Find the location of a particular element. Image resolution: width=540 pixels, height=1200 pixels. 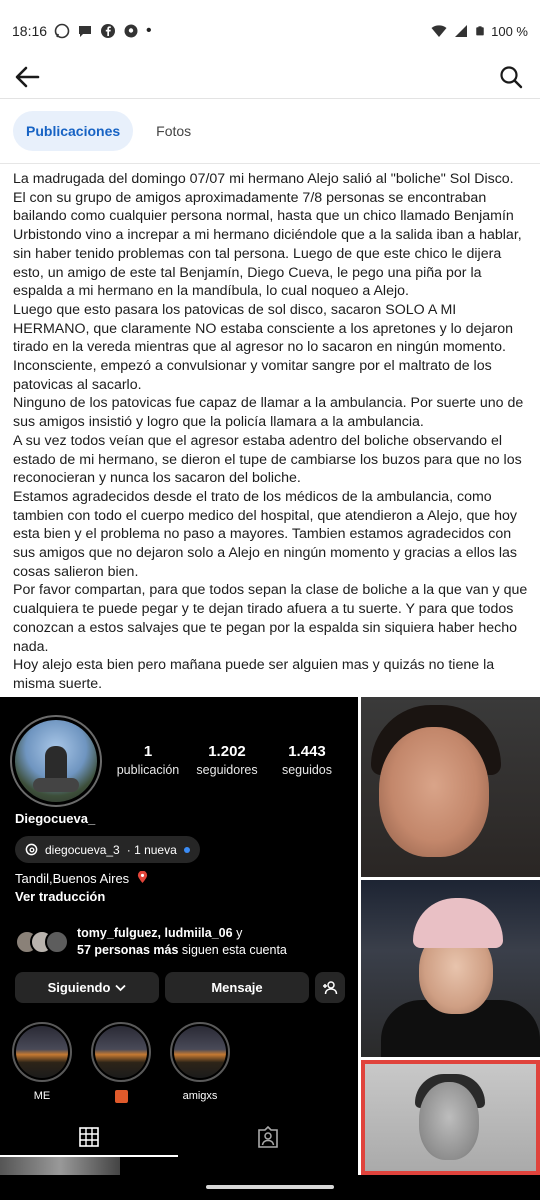

highlight-item is located at coordinates (121, 1064).